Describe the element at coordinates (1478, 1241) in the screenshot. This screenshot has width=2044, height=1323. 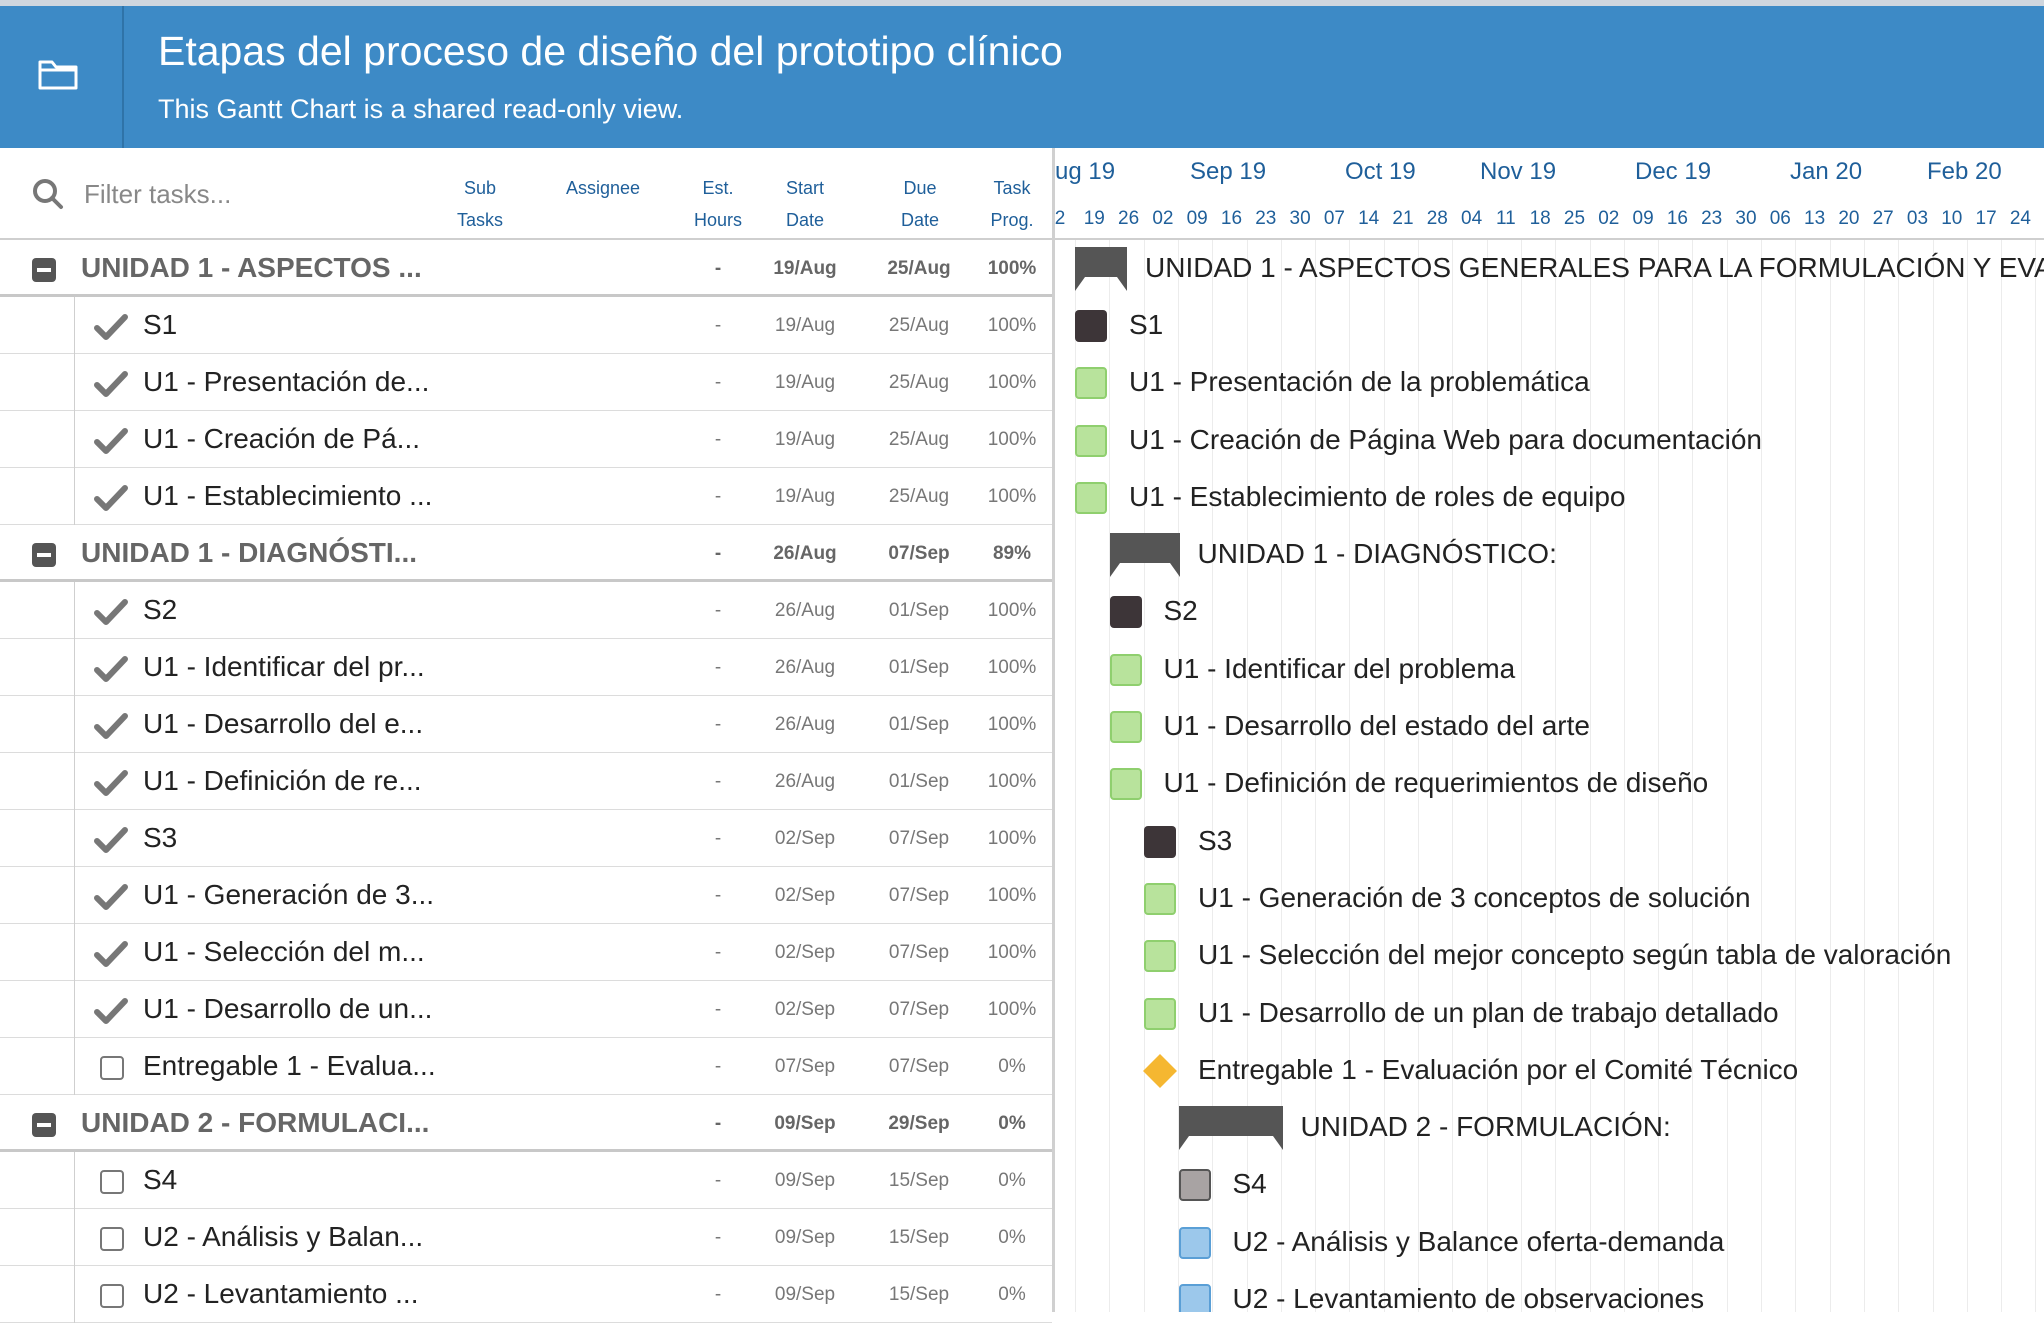
I see `gantt-bar-label: U2 - Análisis y Balance oferta-demanda` at that location.